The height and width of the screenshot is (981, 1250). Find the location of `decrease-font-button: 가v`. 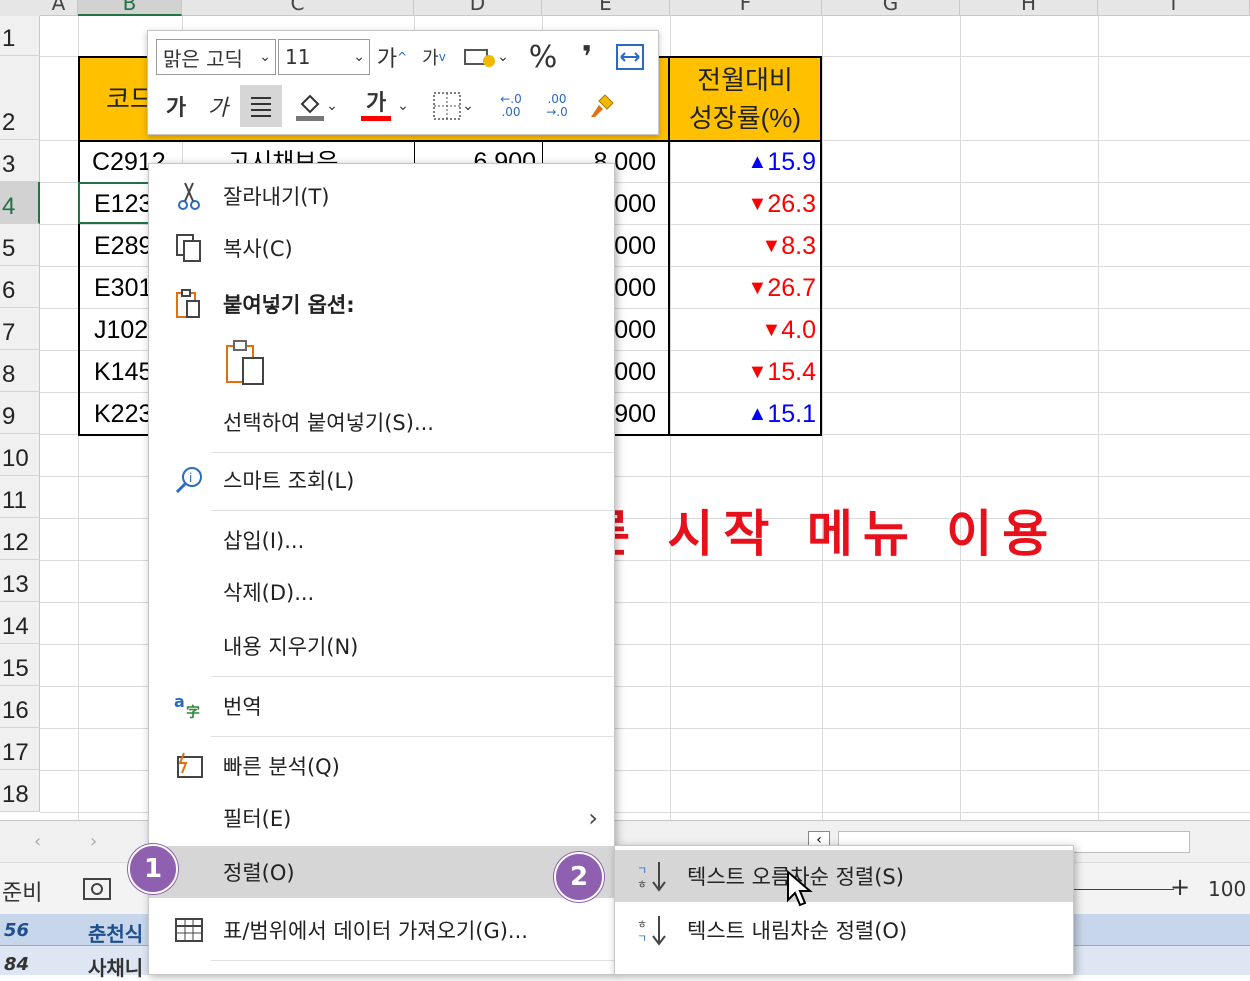

decrease-font-button: 가v is located at coordinates (434, 57).